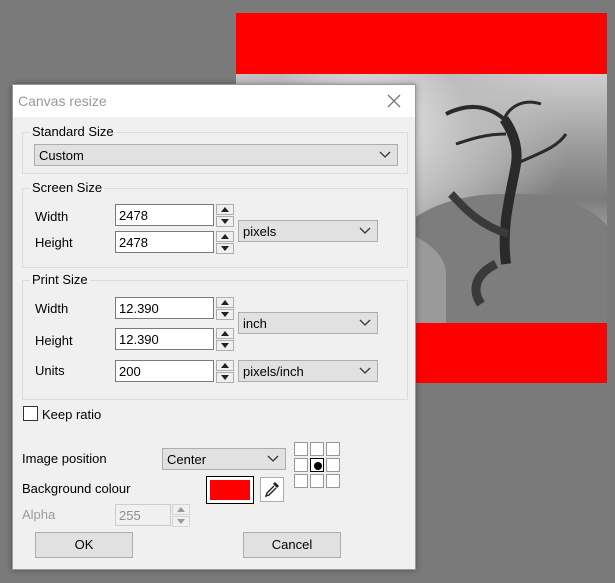 Image resolution: width=615 pixels, height=583 pixels. What do you see at coordinates (292, 545) in the screenshot?
I see `cancel-button: Cancel` at bounding box center [292, 545].